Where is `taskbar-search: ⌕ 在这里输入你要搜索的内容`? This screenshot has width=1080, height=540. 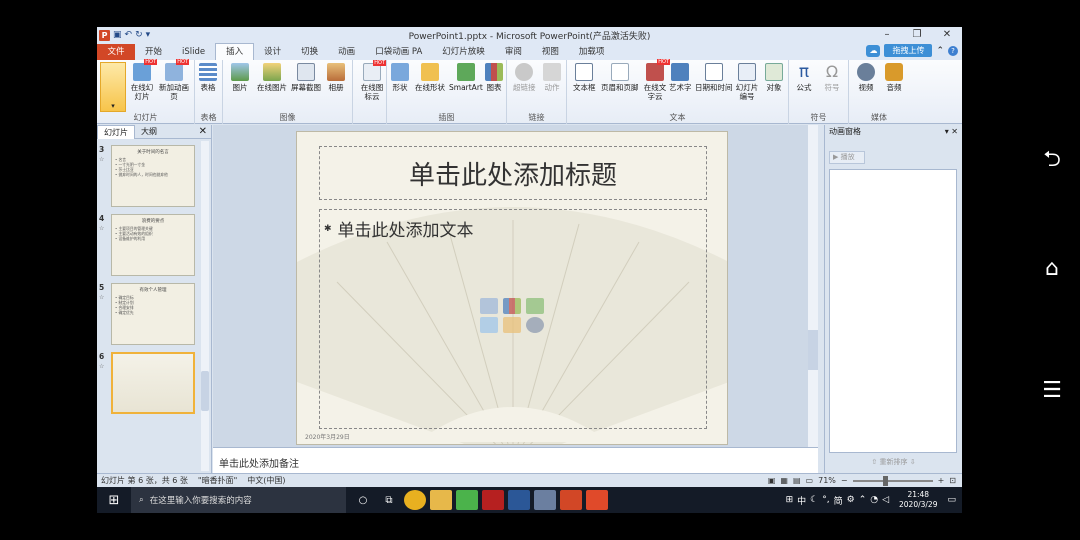
taskbar-search: ⌕ 在这里输入你要搜索的内容 is located at coordinates (238, 500).